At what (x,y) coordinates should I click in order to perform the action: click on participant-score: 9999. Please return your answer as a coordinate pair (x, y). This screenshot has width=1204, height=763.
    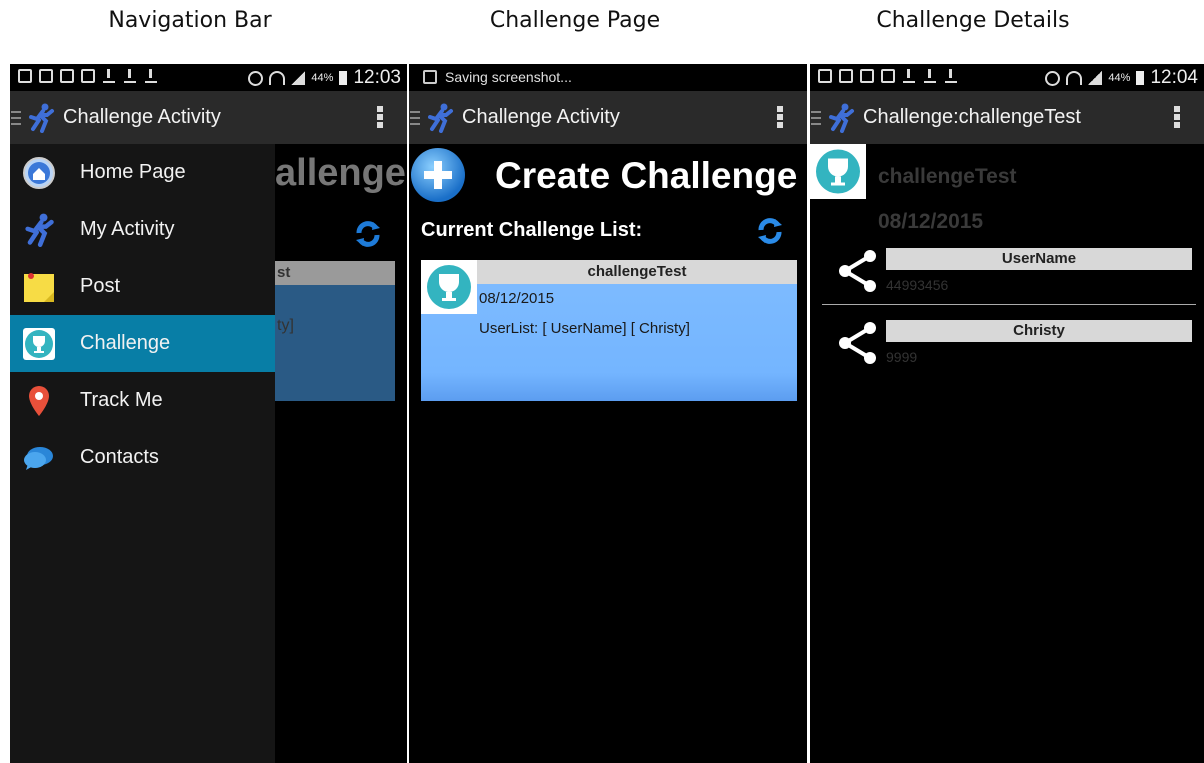
    Looking at the image, I should click on (902, 357).